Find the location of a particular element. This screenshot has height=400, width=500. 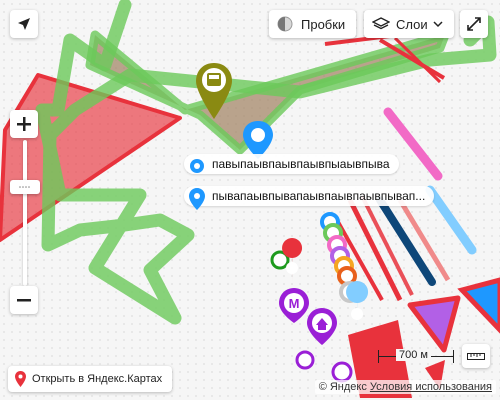

pin-purple-bottom is located at coordinates (324, 366).